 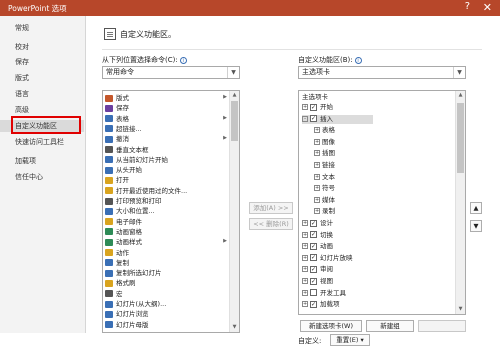 I want to click on ribbon-group-node: + 链接, so click(x=324, y=165).